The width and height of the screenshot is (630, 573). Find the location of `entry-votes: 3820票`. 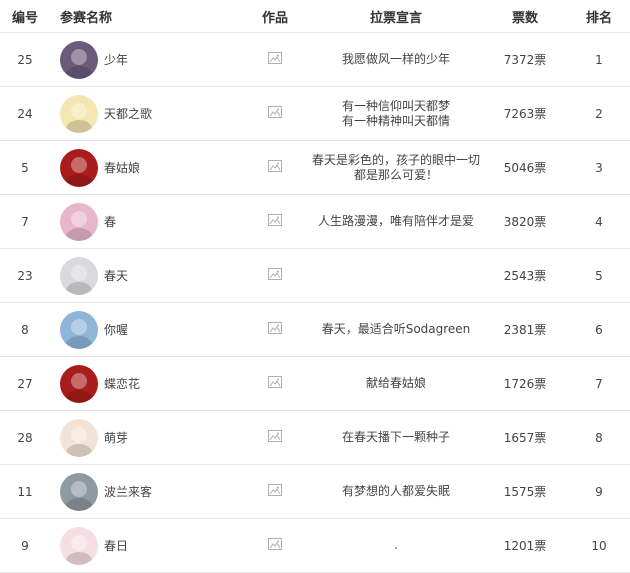

entry-votes: 3820票 is located at coordinates (525, 222).